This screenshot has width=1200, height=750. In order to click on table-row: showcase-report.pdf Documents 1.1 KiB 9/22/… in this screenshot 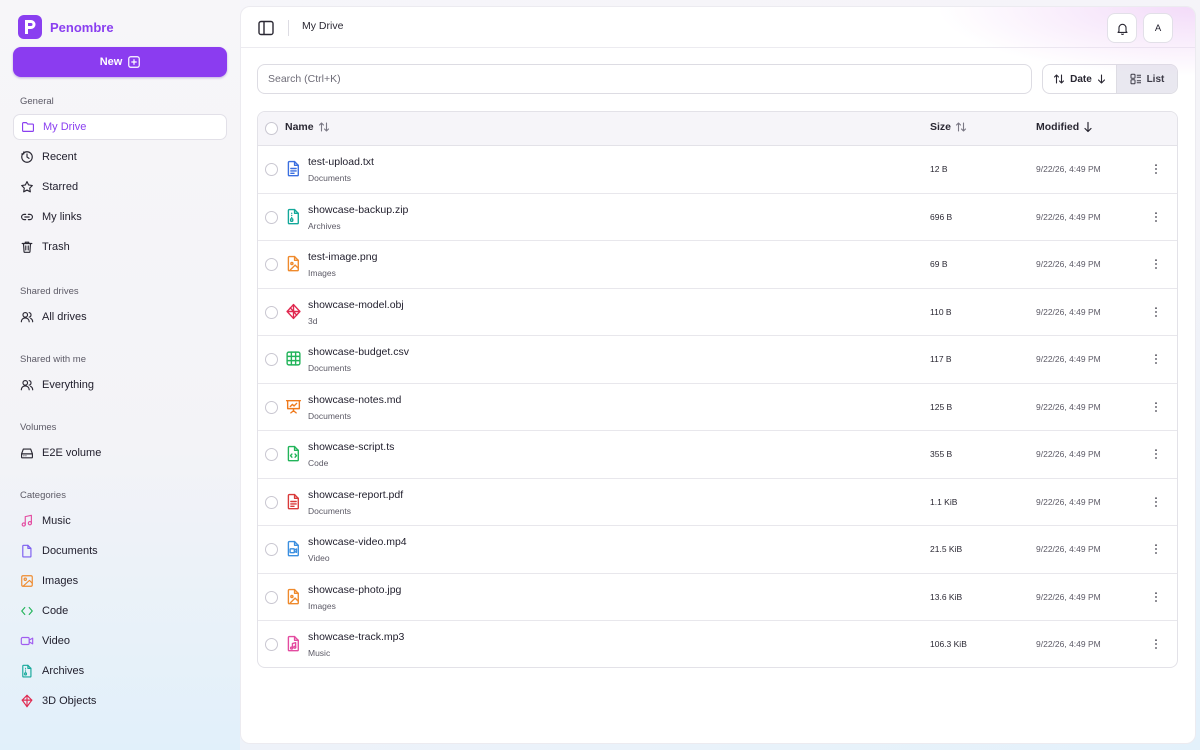, I will do `click(717, 502)`.